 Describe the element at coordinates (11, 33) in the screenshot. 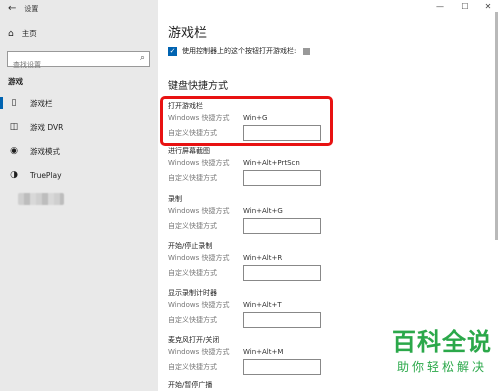

I see `home-icon: ⌂` at that location.